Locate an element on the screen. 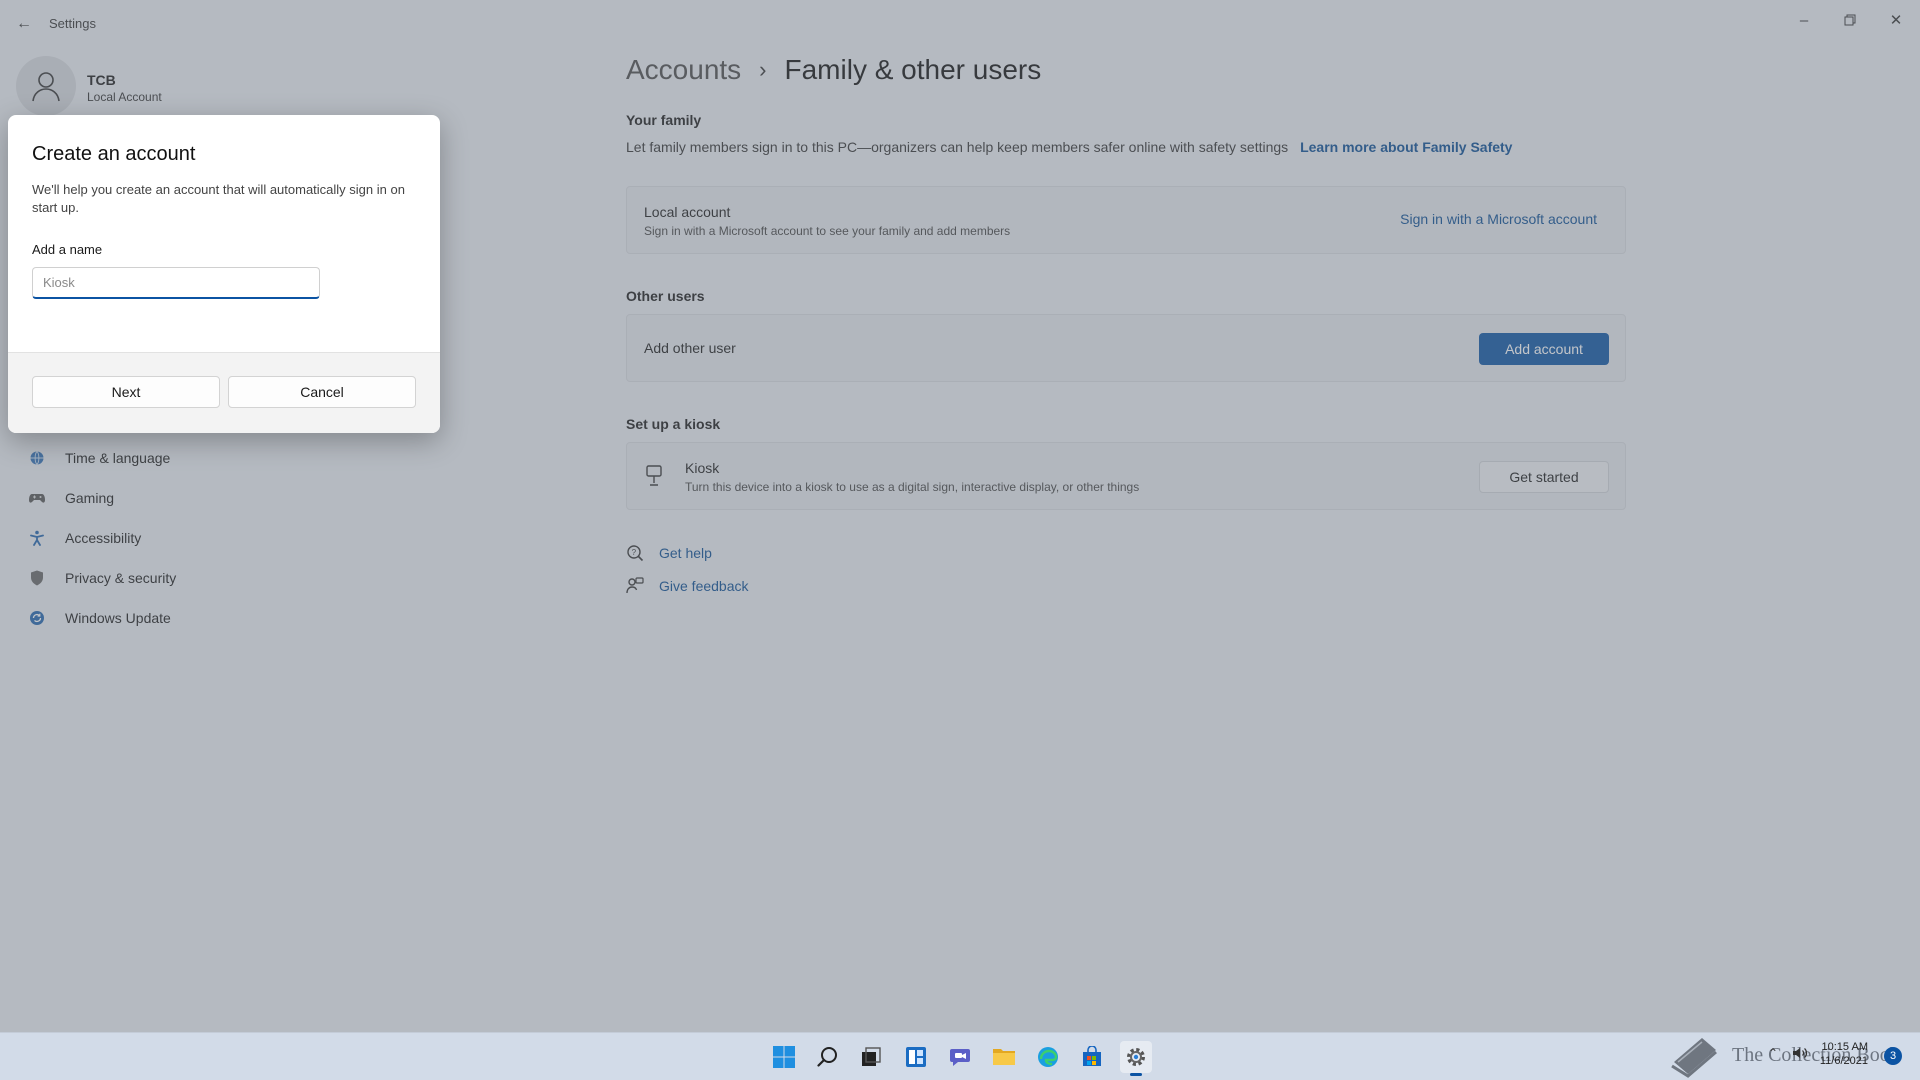 This screenshot has width=1920, height=1080. volume-icon is located at coordinates (1800, 1054).